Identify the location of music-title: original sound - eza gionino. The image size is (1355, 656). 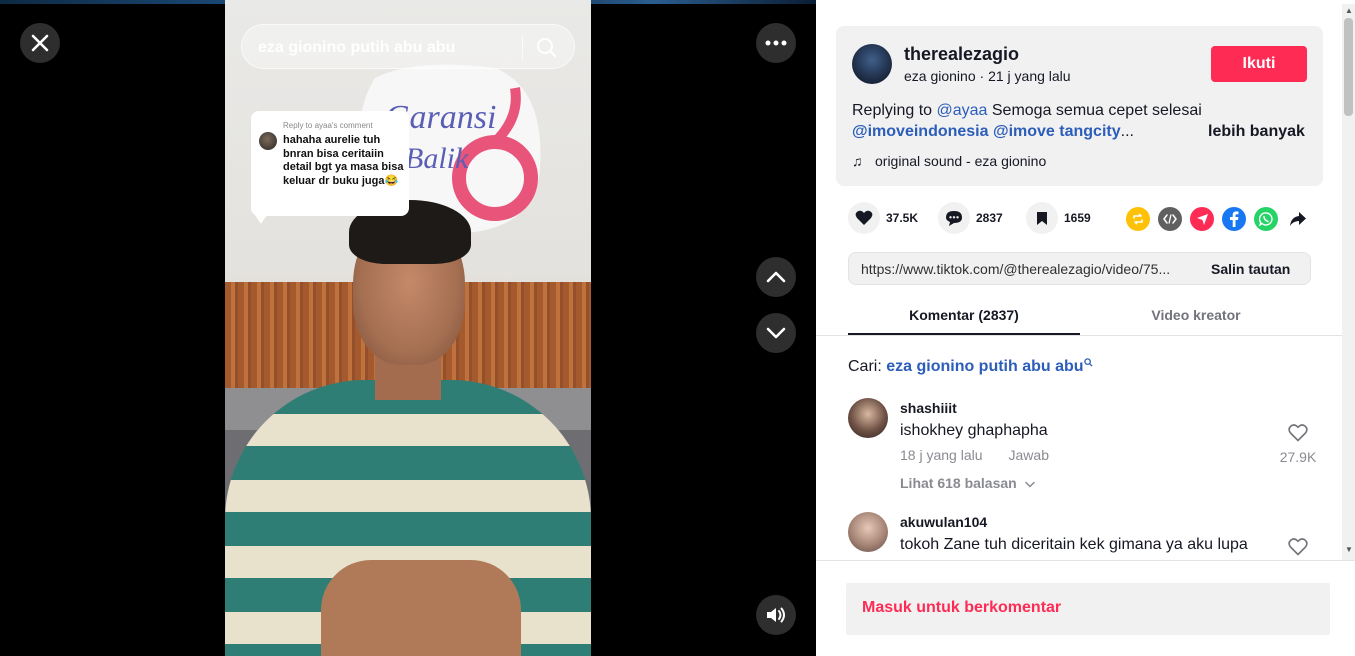
(960, 161).